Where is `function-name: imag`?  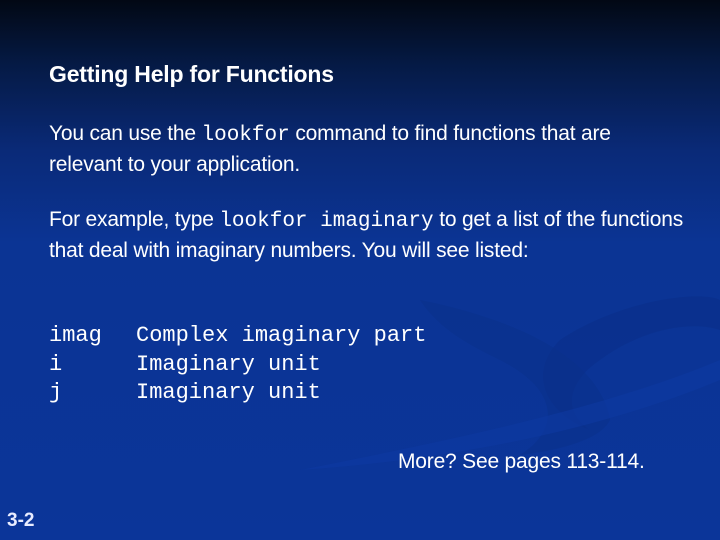
function-name: imag is located at coordinates (75, 335).